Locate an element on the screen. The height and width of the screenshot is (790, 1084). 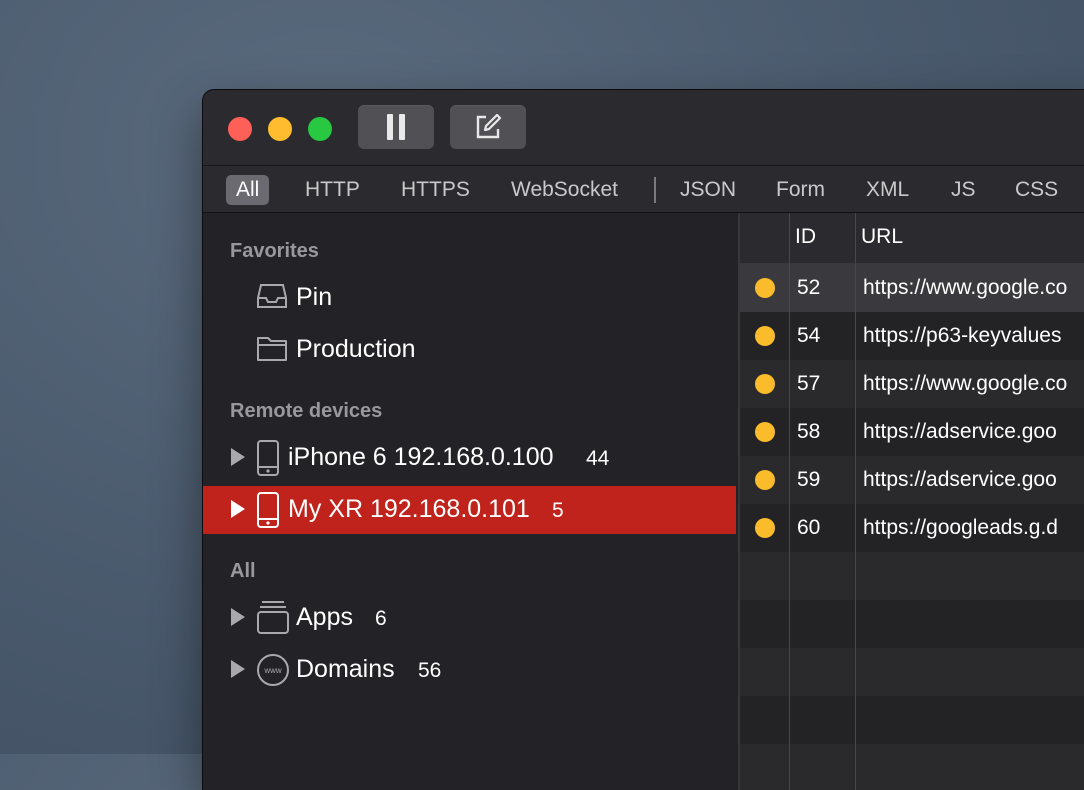
filter-css: CSS is located at coordinates (1036, 190).